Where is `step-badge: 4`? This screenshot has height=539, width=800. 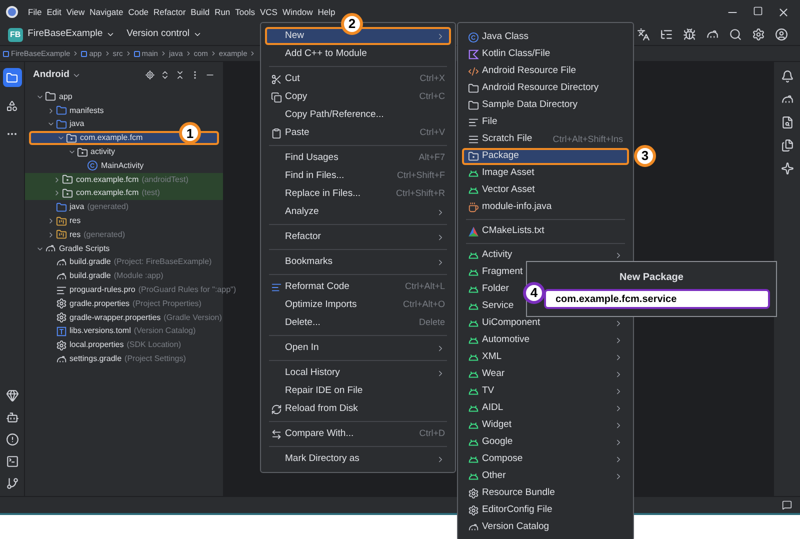
step-badge: 4 is located at coordinates (534, 293).